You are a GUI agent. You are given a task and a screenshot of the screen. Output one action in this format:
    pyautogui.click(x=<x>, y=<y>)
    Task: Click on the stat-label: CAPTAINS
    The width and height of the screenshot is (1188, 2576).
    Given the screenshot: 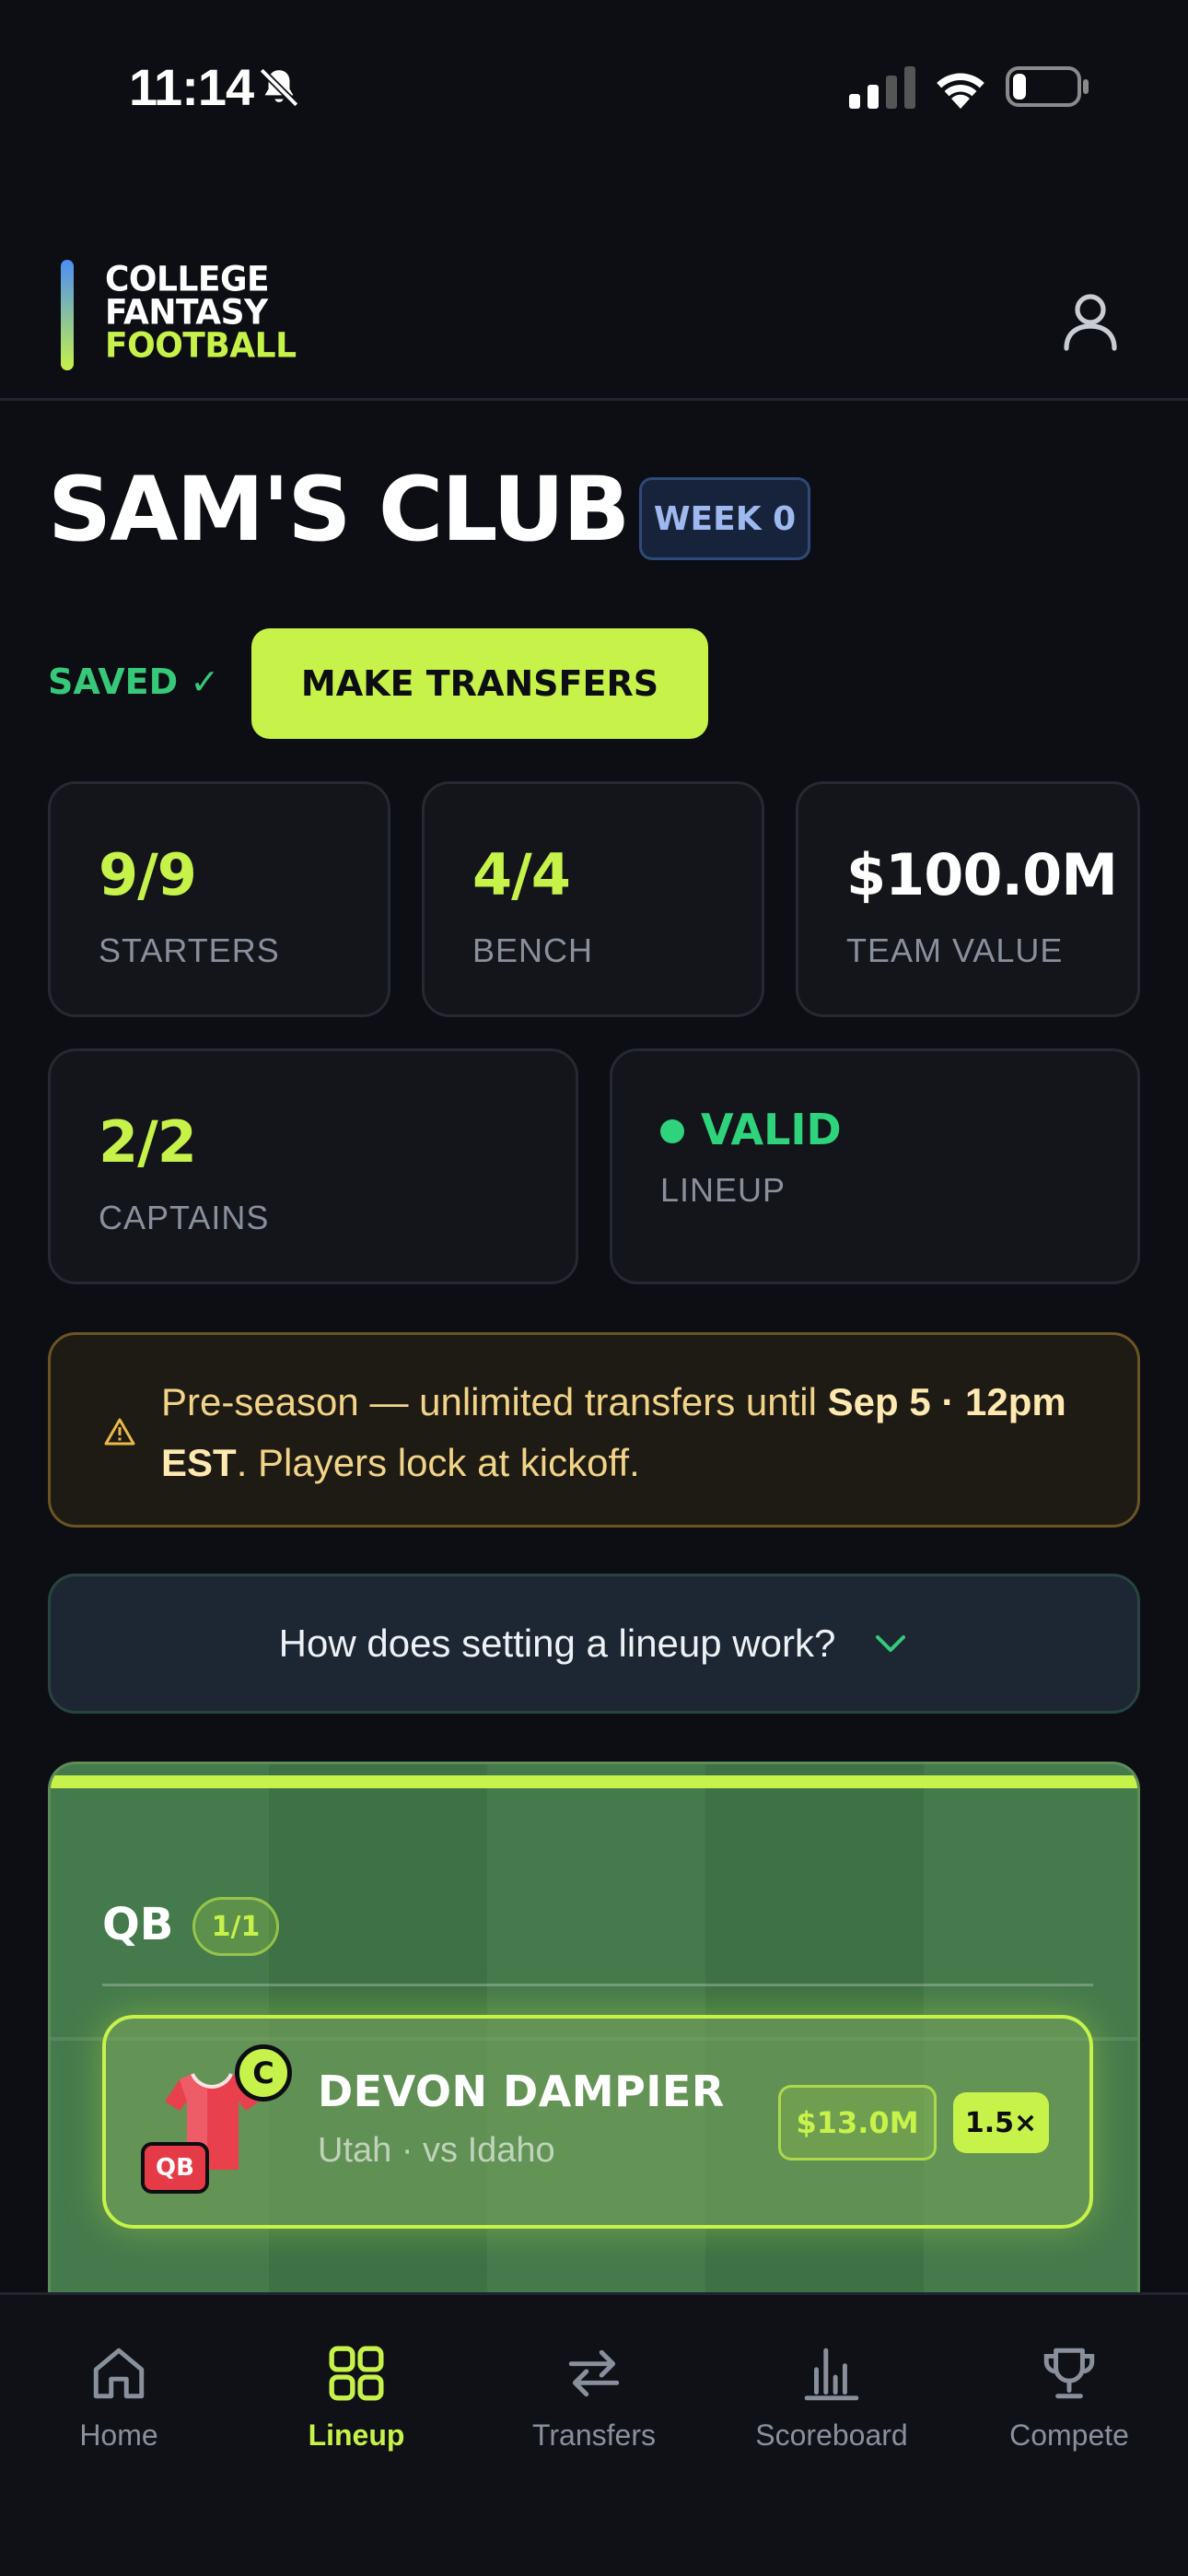 What is the action you would take?
    pyautogui.click(x=184, y=1217)
    